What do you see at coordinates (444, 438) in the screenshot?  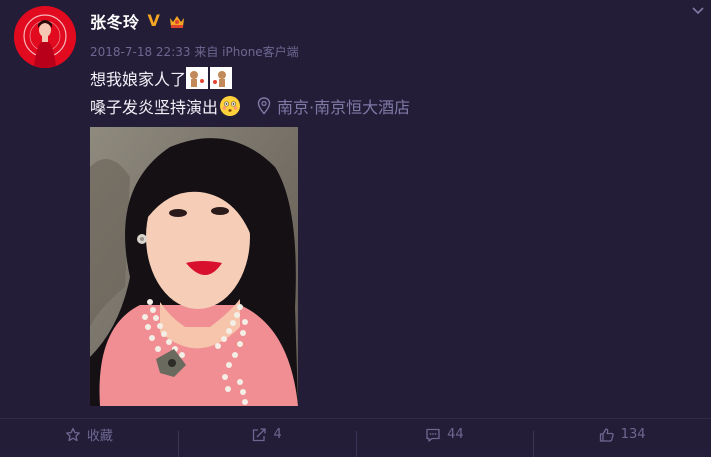 I see `comment-button: 44` at bounding box center [444, 438].